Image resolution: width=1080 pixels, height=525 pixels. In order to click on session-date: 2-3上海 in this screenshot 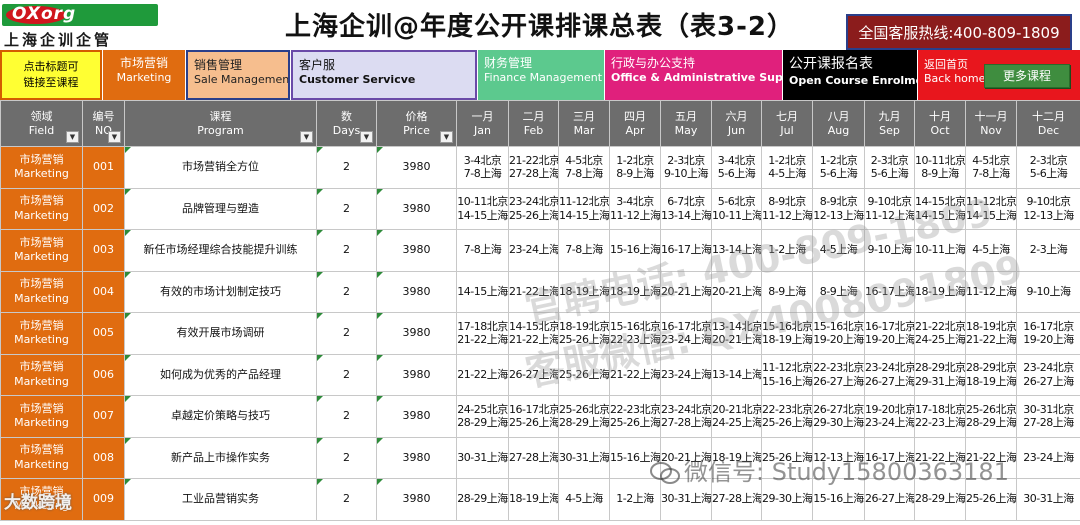, I will do `click(1048, 250)`.